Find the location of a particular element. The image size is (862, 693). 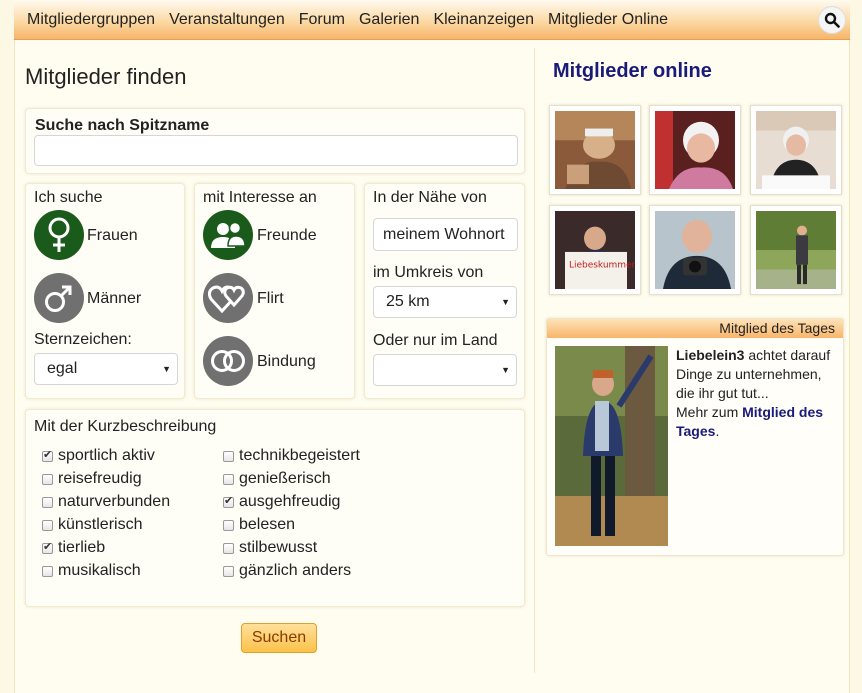

more-prefix: Mehr zum is located at coordinates (709, 412).